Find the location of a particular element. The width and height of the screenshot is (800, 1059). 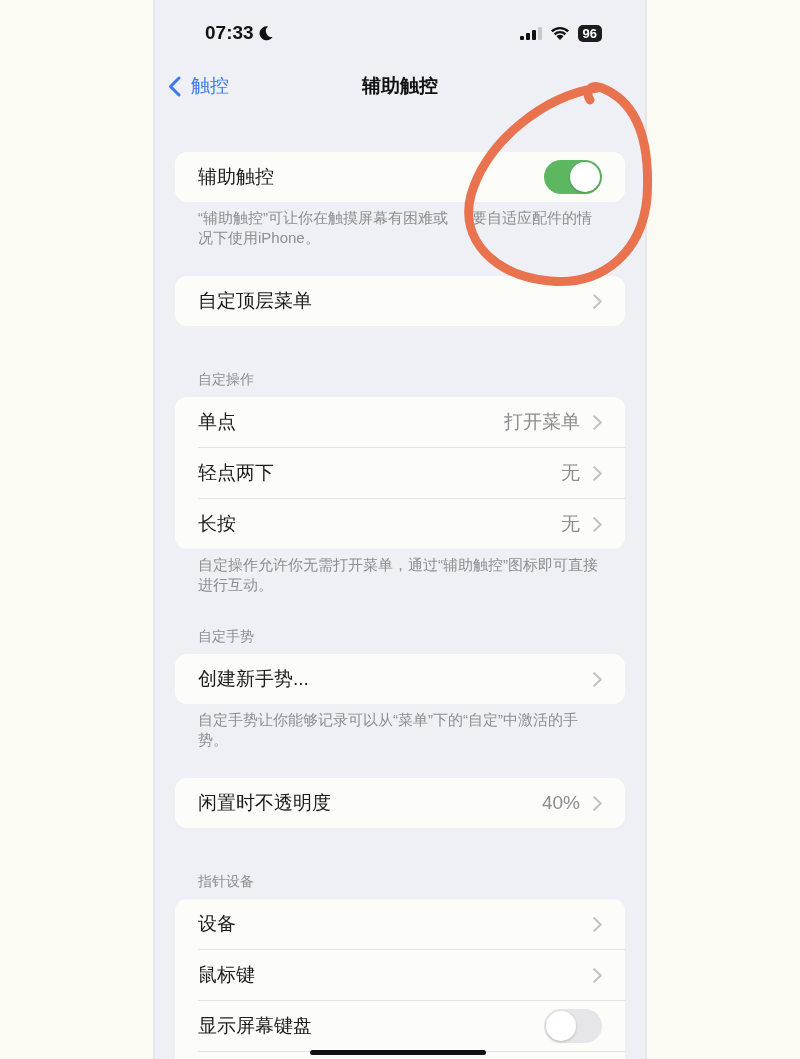

section-footer: 自定手势让你能够记录可以从“菜单”下的“自定”中激活的手势。 is located at coordinates (400, 730).